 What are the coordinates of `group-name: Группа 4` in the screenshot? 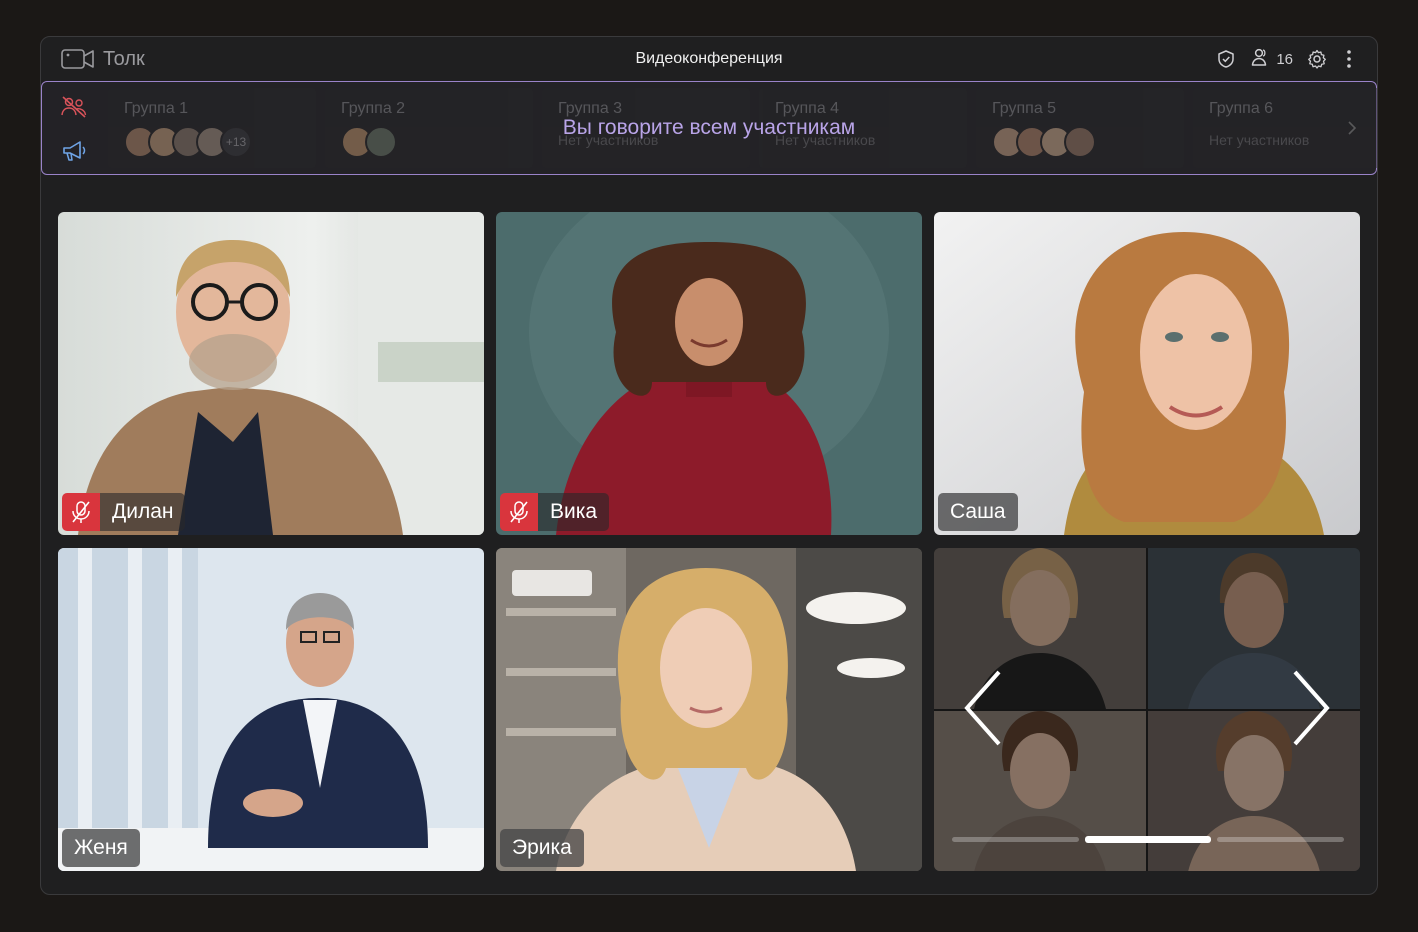 It's located at (807, 108).